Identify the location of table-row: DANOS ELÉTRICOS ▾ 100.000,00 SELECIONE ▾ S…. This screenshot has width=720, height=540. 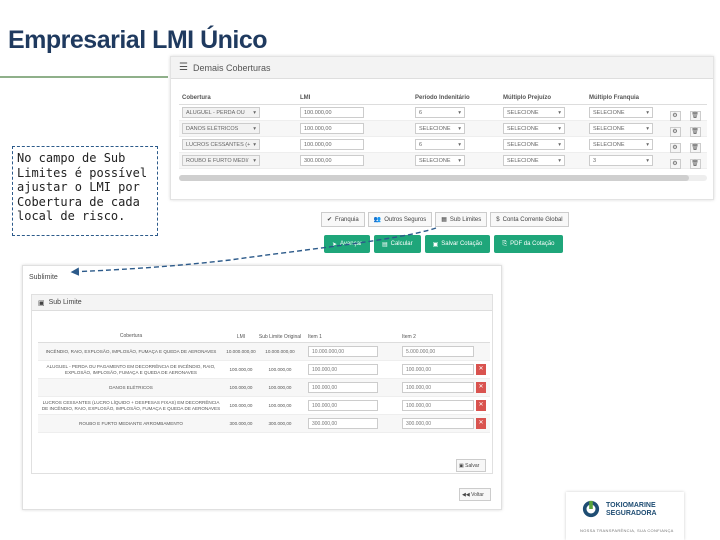
(443, 129).